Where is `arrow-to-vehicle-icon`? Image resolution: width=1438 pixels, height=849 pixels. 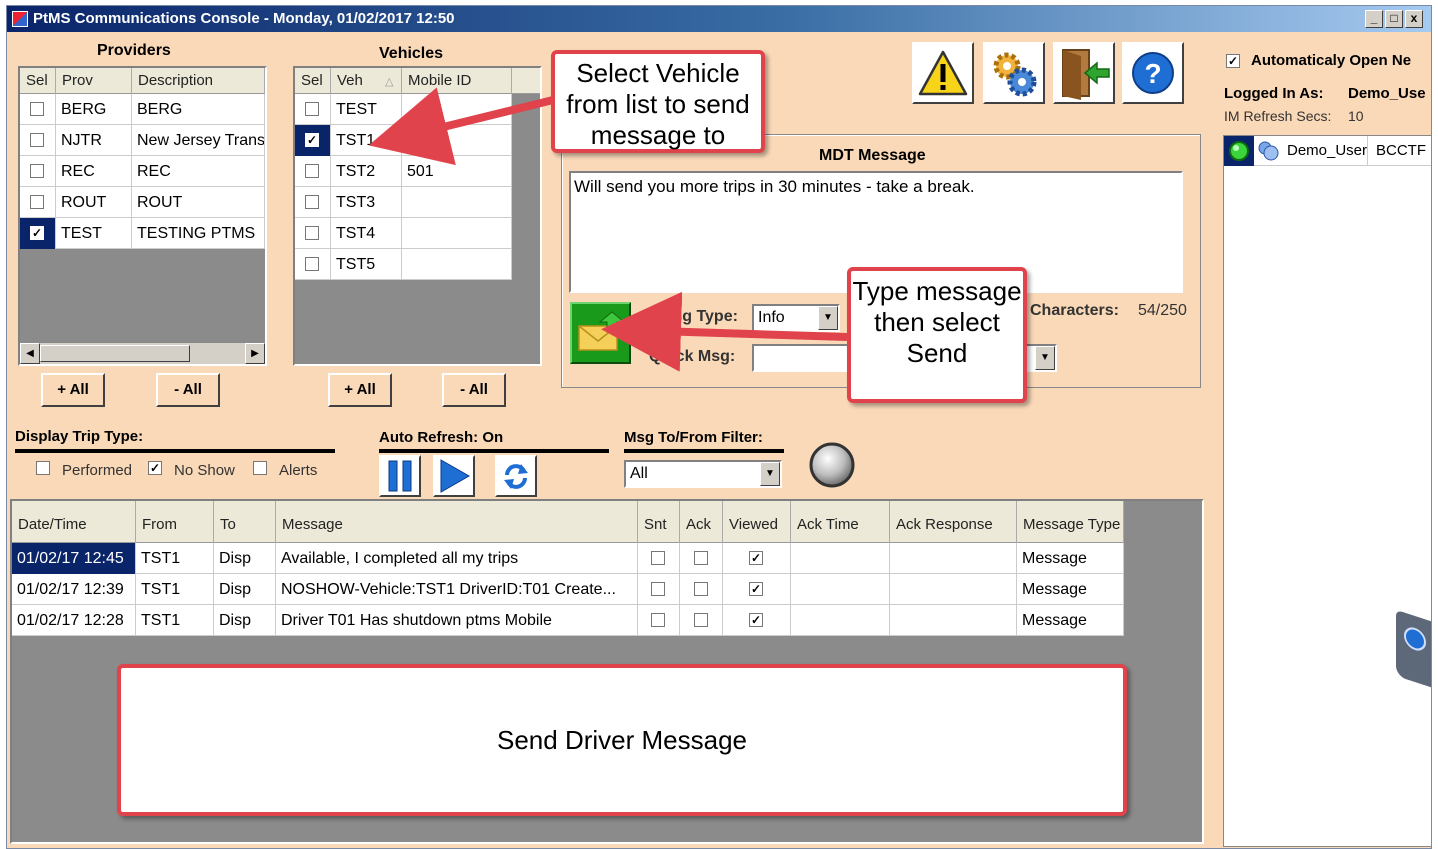 arrow-to-vehicle-icon is located at coordinates (461, 126).